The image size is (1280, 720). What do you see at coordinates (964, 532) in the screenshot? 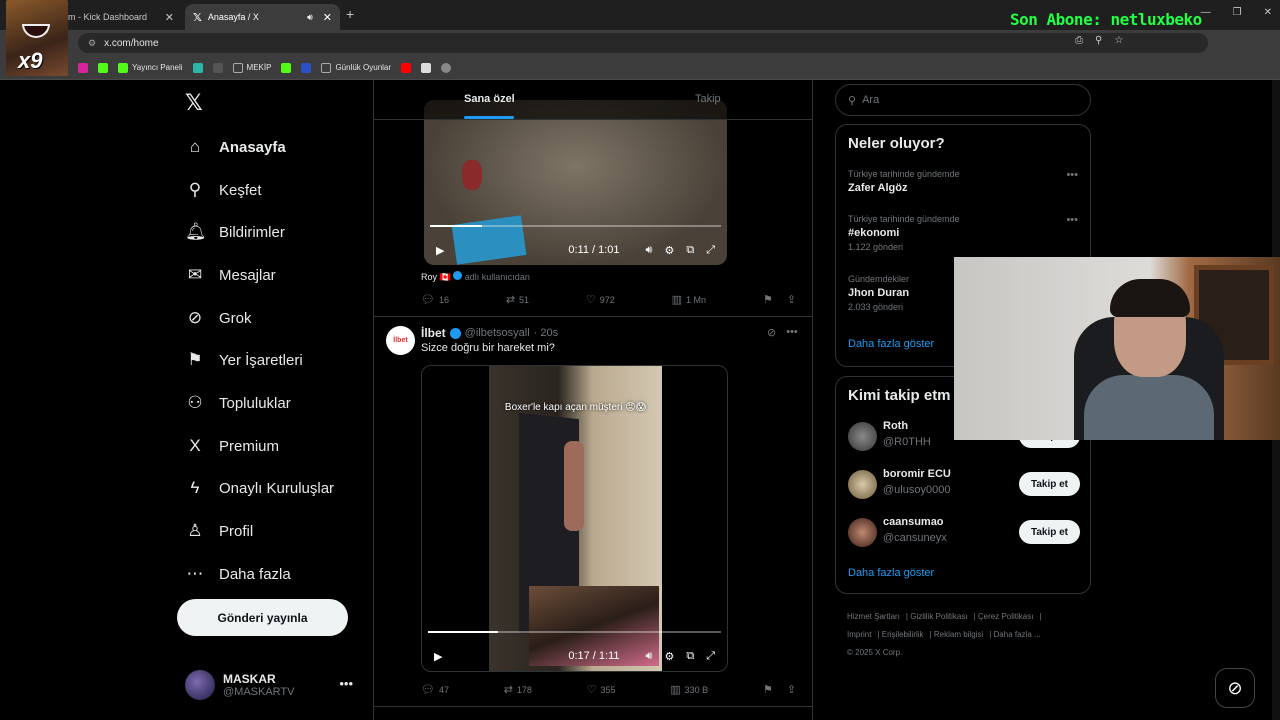
I see `follow-suggestion: caansumao @cansuneyx Takip et` at bounding box center [964, 532].